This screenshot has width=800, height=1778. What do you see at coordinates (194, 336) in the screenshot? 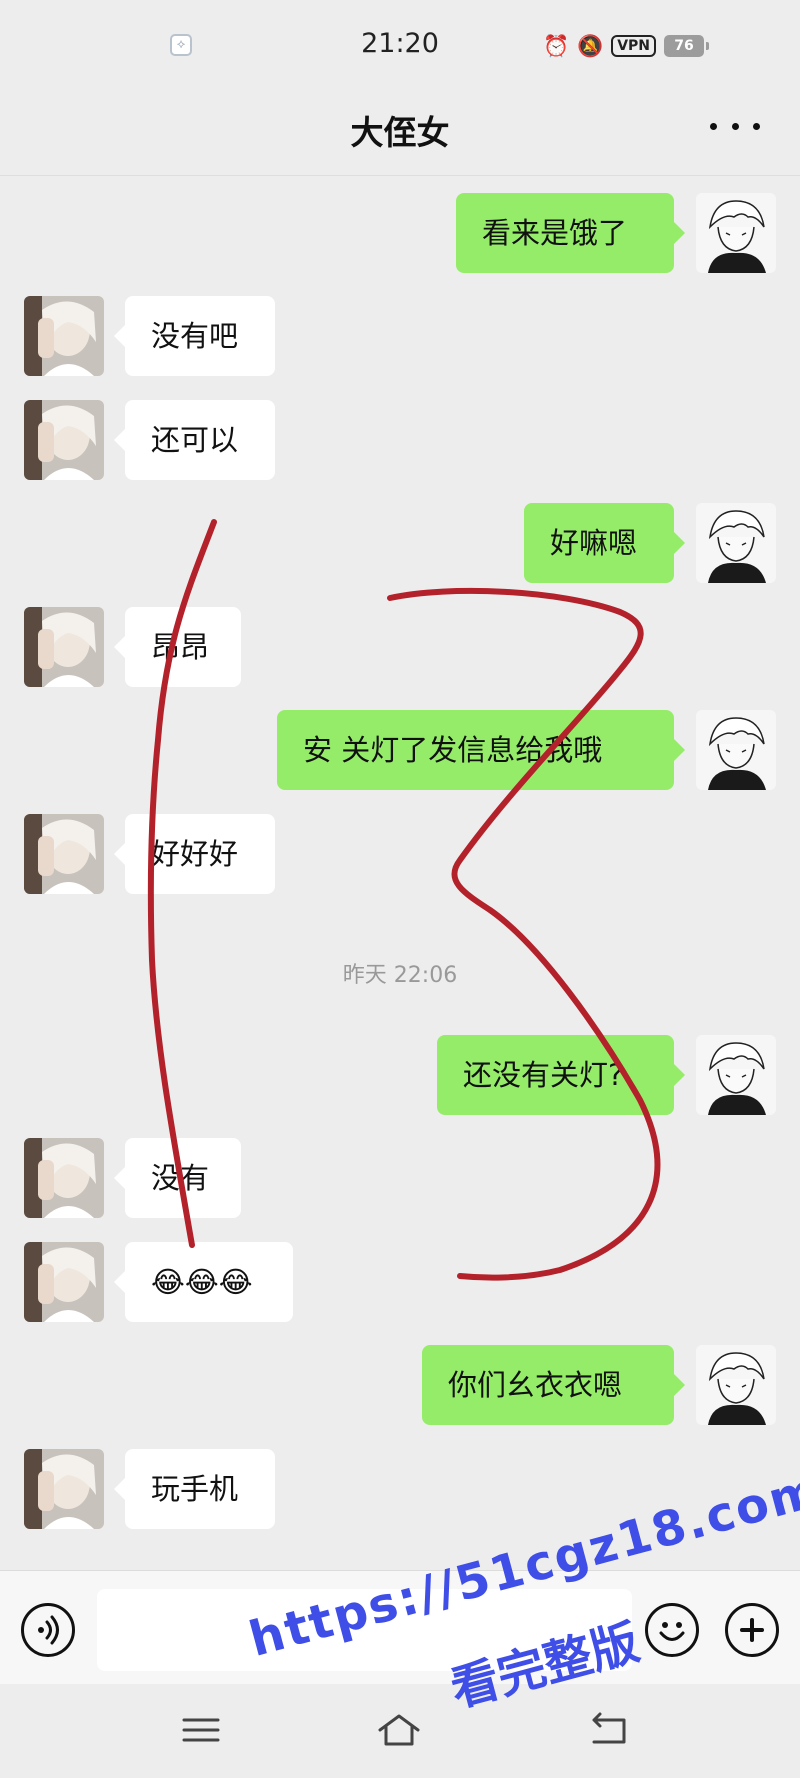
I see `incoming-message: 没有吧` at bounding box center [194, 336].